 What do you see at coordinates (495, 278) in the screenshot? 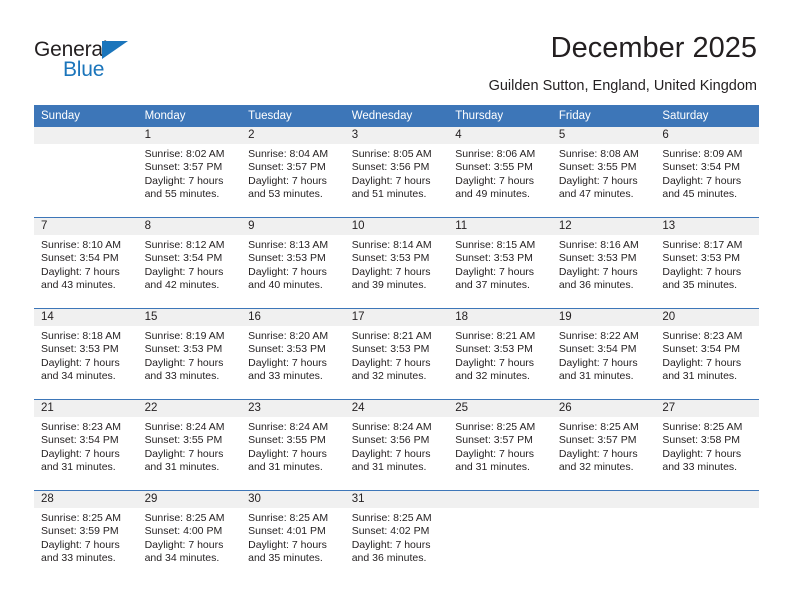
I see `daylight-text: Daylight: 7 hours and 37 minutes.` at bounding box center [495, 278].